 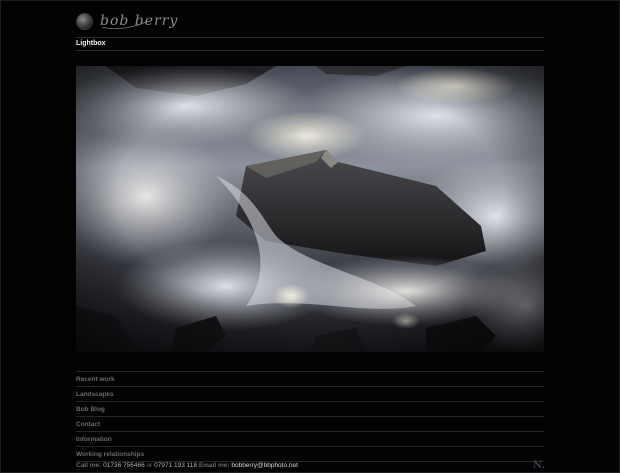 I want to click on nav-item-label: Recent work, so click(x=95, y=379).